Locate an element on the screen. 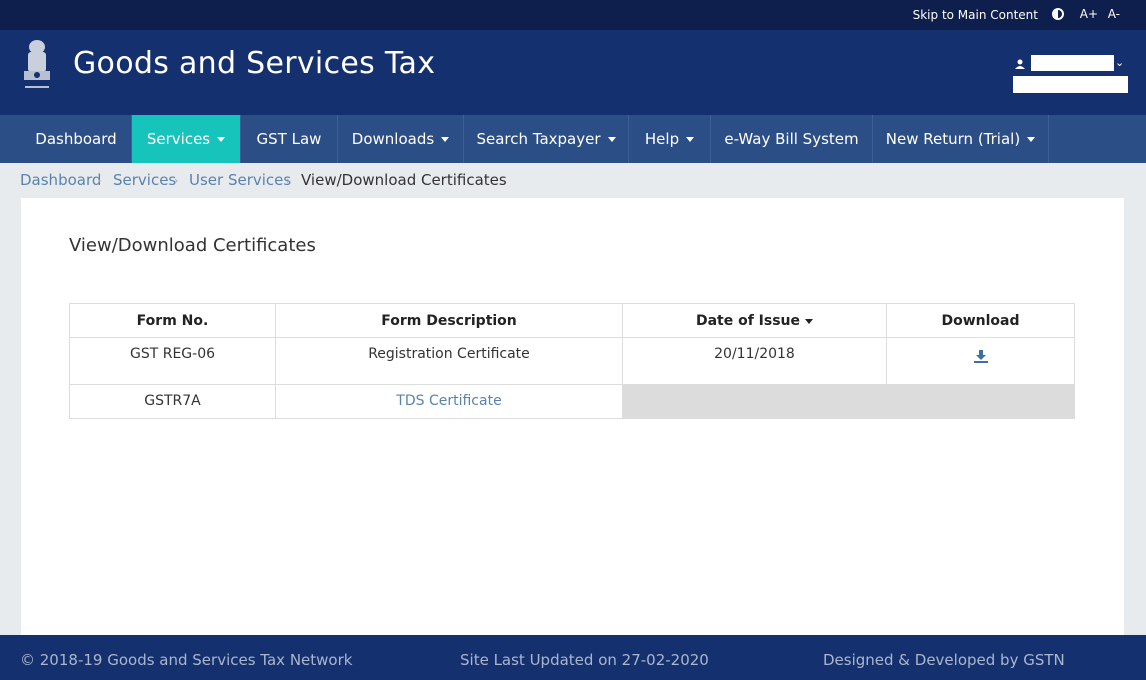 This screenshot has height=680, width=1146. header-form-description: Form Description is located at coordinates (449, 320).